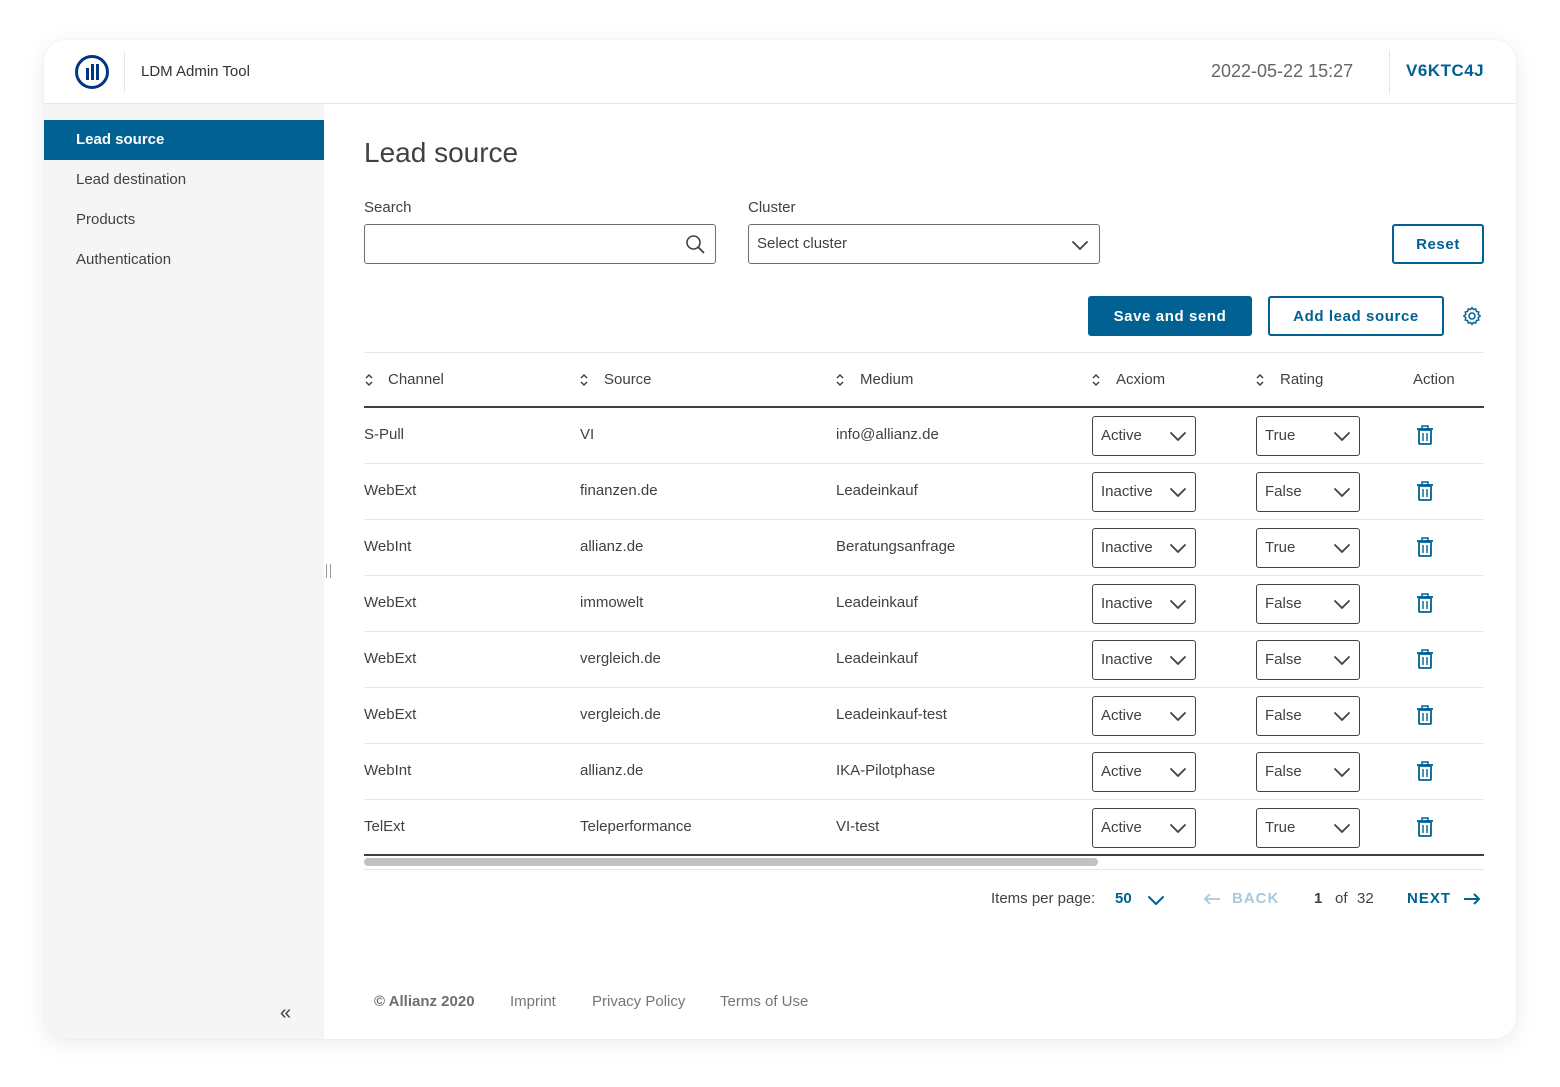 This screenshot has height=1087, width=1560. What do you see at coordinates (1472, 899) in the screenshot?
I see `arrow-right-icon` at bounding box center [1472, 899].